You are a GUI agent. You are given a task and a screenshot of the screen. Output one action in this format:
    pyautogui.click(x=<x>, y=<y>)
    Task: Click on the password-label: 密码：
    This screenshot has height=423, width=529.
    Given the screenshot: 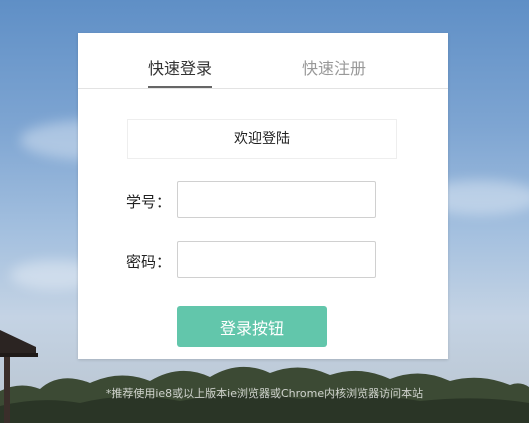 What is the action you would take?
    pyautogui.click(x=149, y=262)
    